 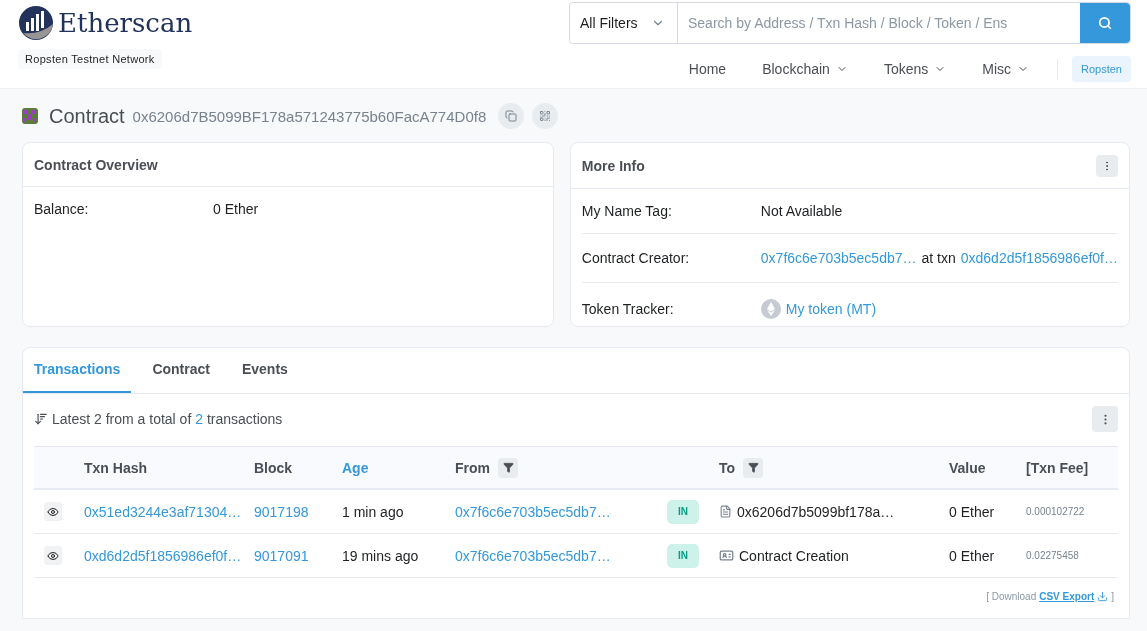 What do you see at coordinates (30, 116) in the screenshot?
I see `identicon-icon` at bounding box center [30, 116].